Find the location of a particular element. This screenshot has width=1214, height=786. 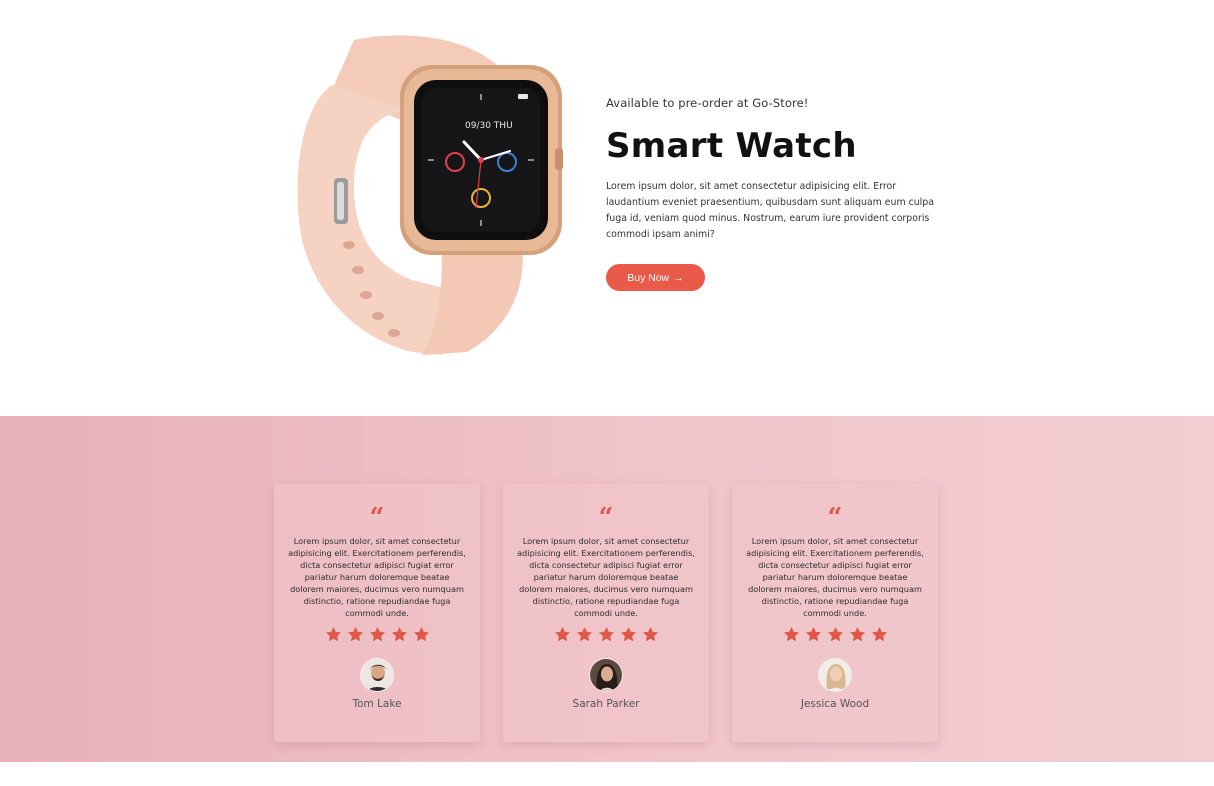

arrow-right-icon: → is located at coordinates (678, 277).